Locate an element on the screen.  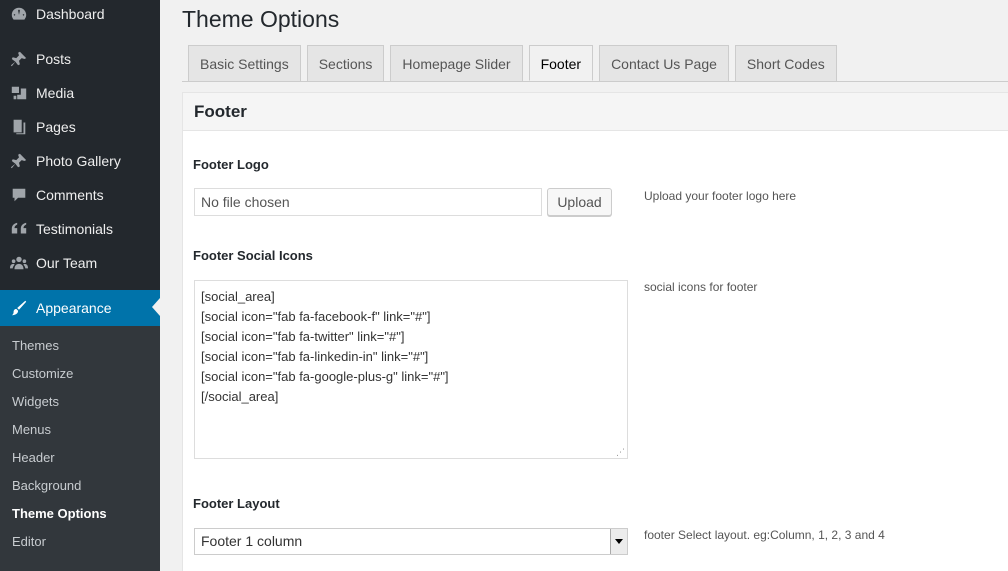
footer-logo-label: Footer Logo is located at coordinates (231, 164).